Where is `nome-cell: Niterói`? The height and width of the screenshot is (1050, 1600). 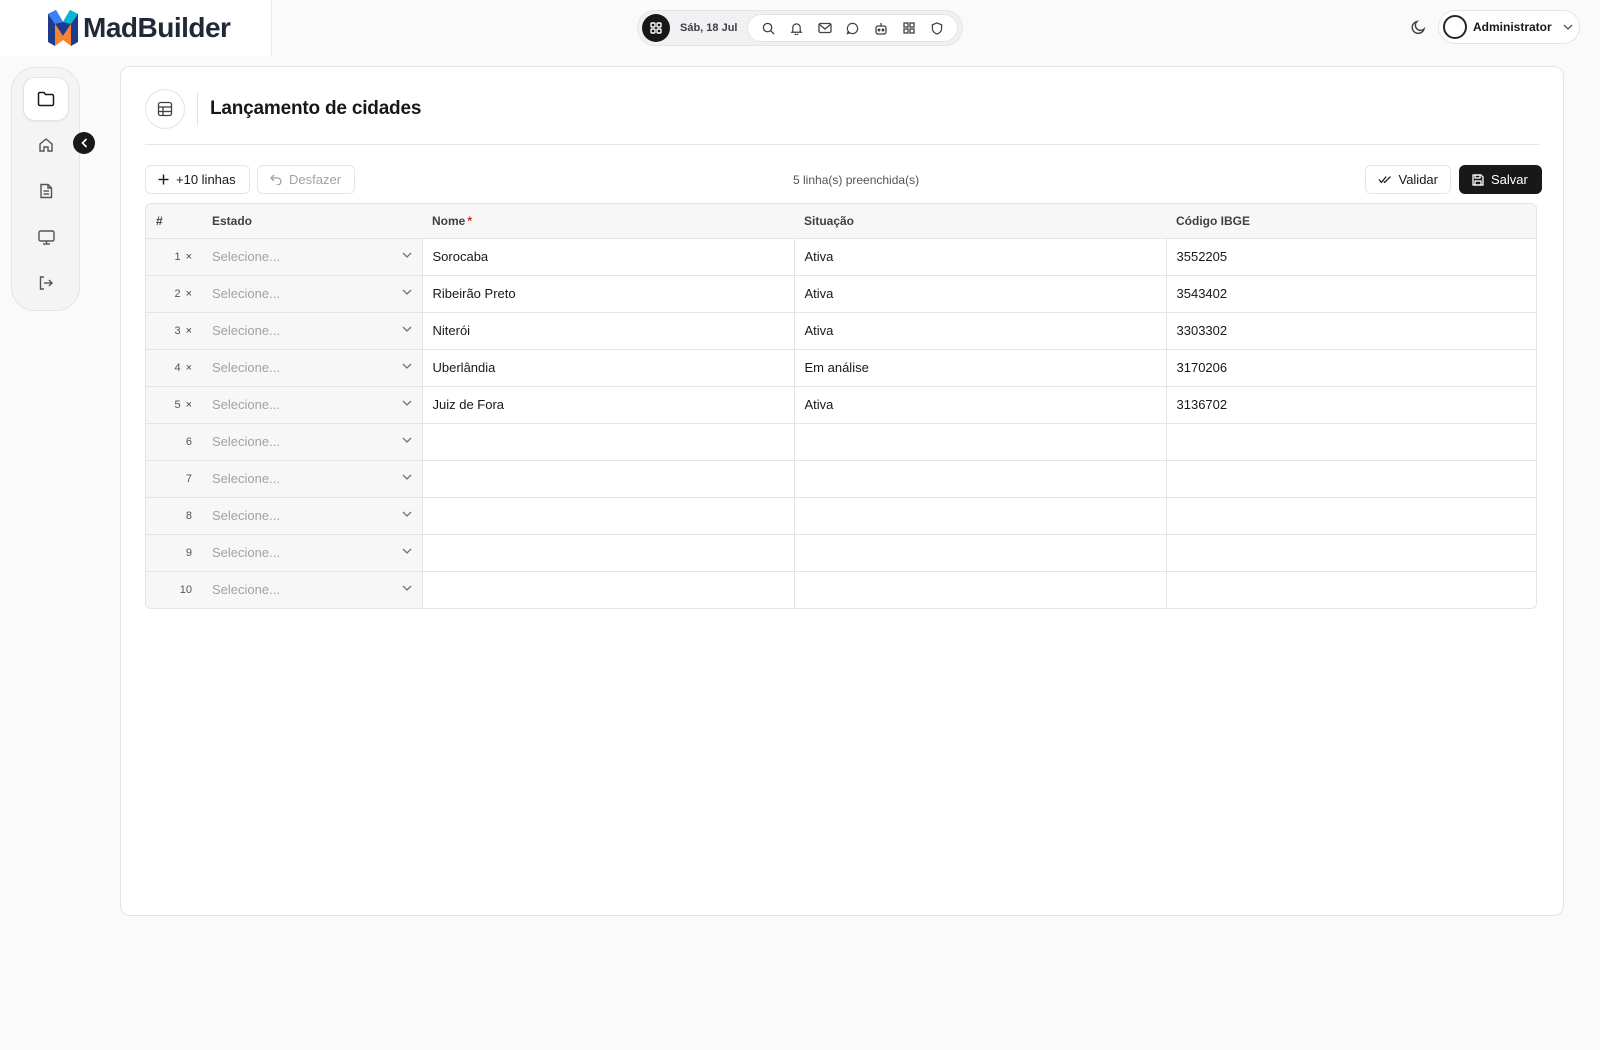 nome-cell: Niterói is located at coordinates (607, 331).